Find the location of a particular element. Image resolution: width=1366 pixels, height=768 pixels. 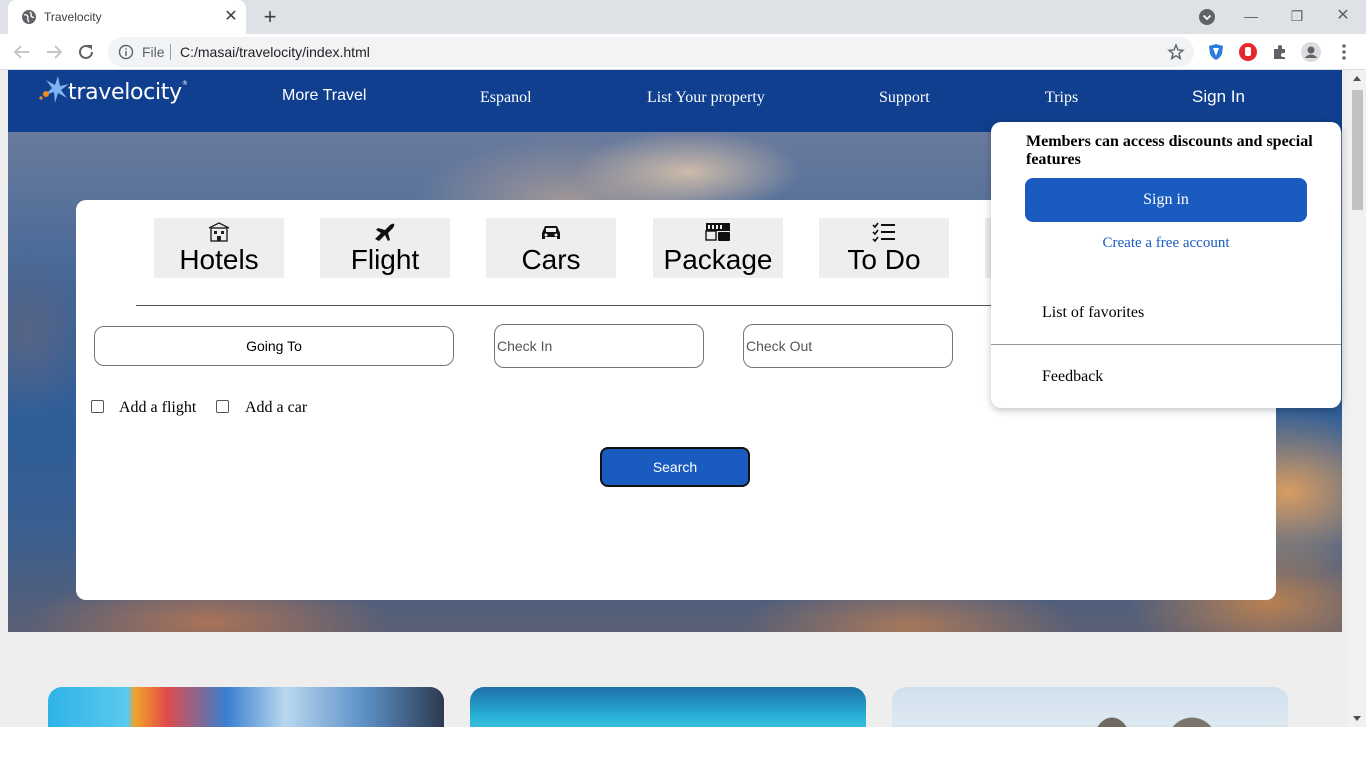

nav-espanol: Espanol is located at coordinates (506, 98).